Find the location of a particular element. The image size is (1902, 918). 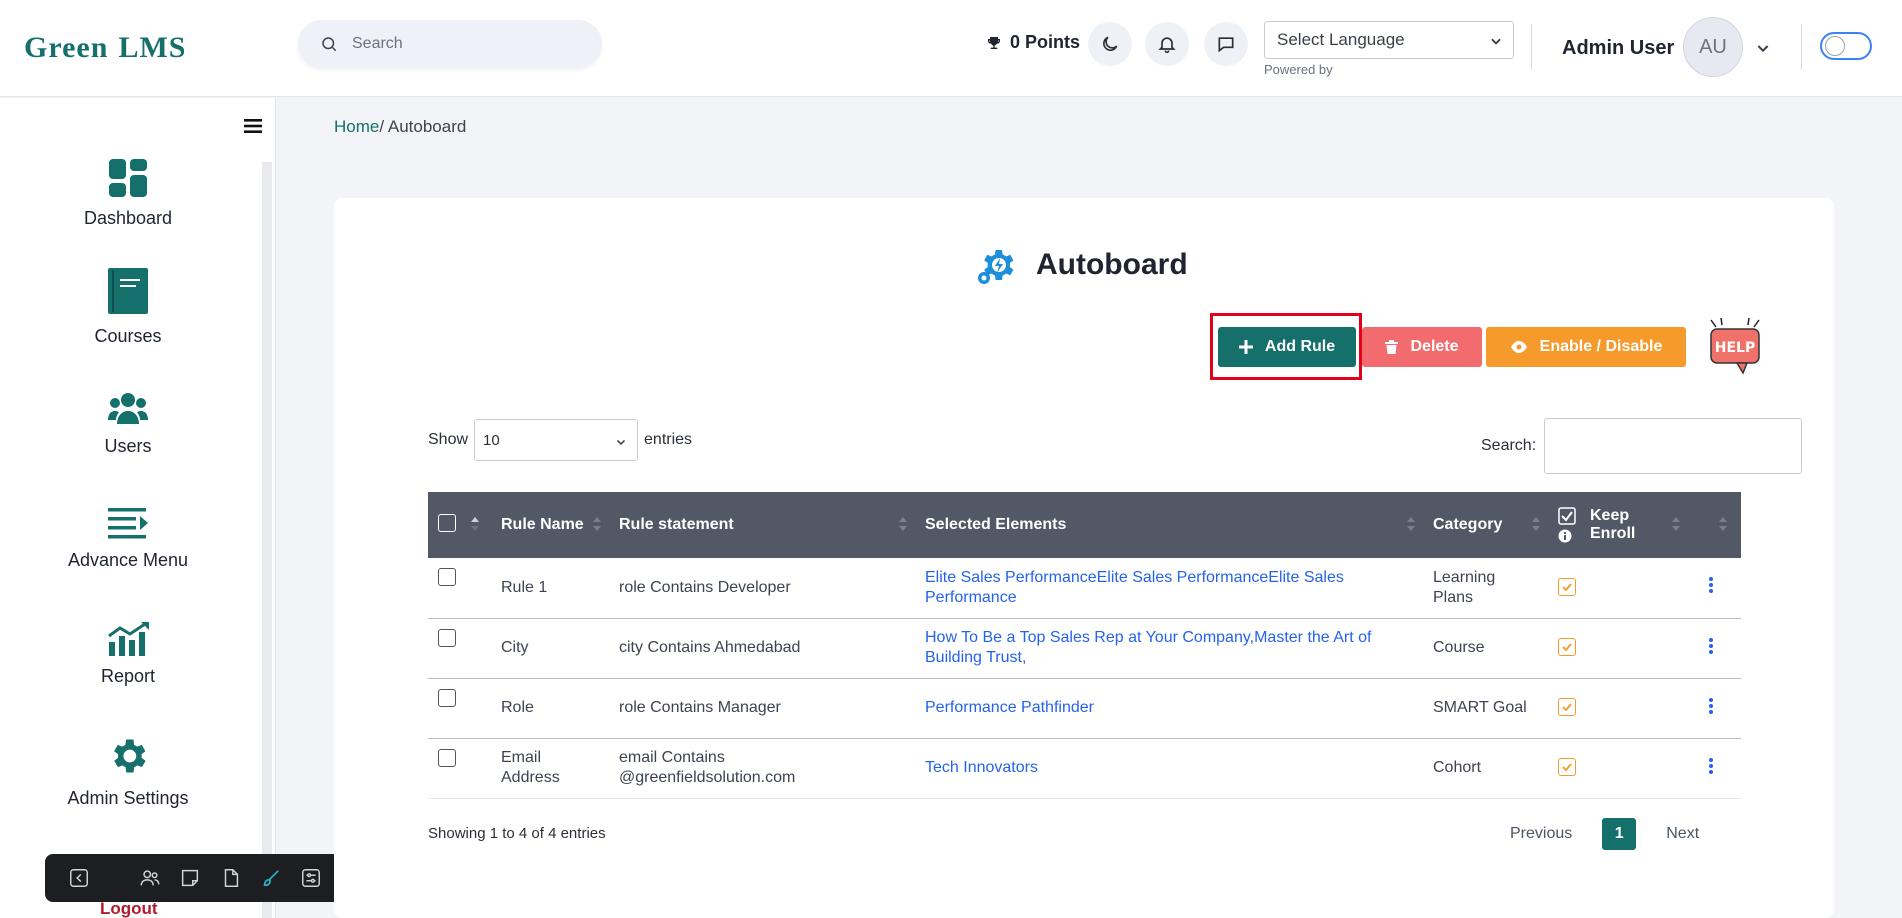

global-search is located at coordinates (450, 44).